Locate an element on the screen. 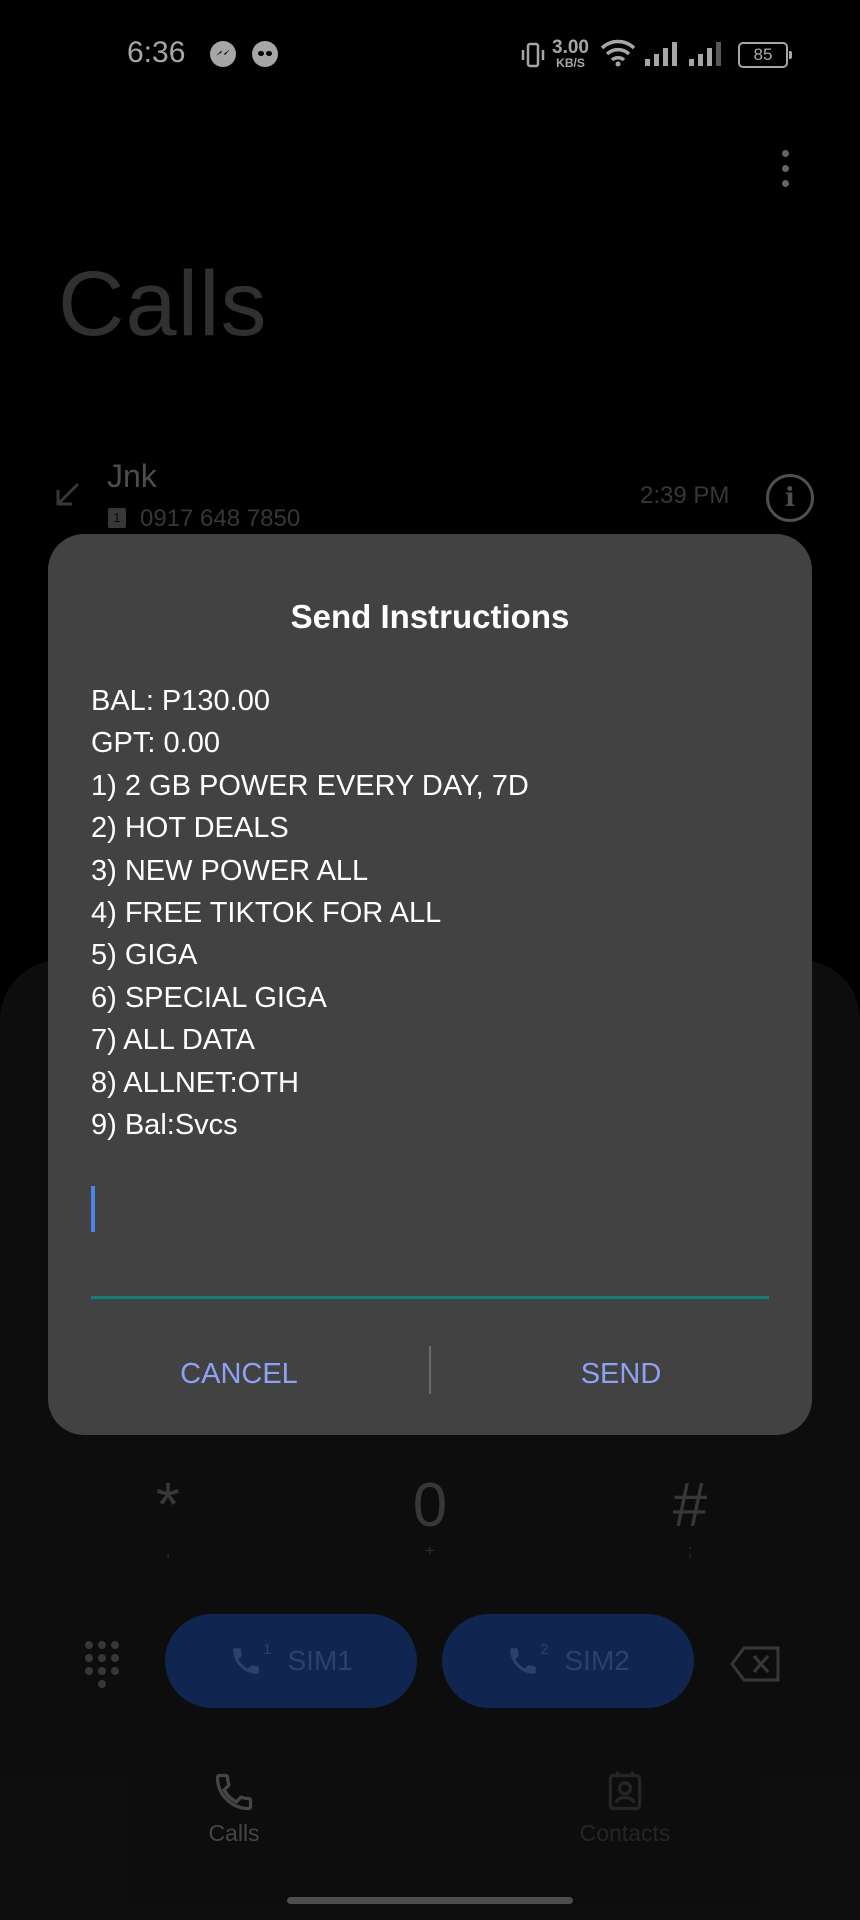  dialog-actions: CANCEL SEND is located at coordinates (430, 1374).